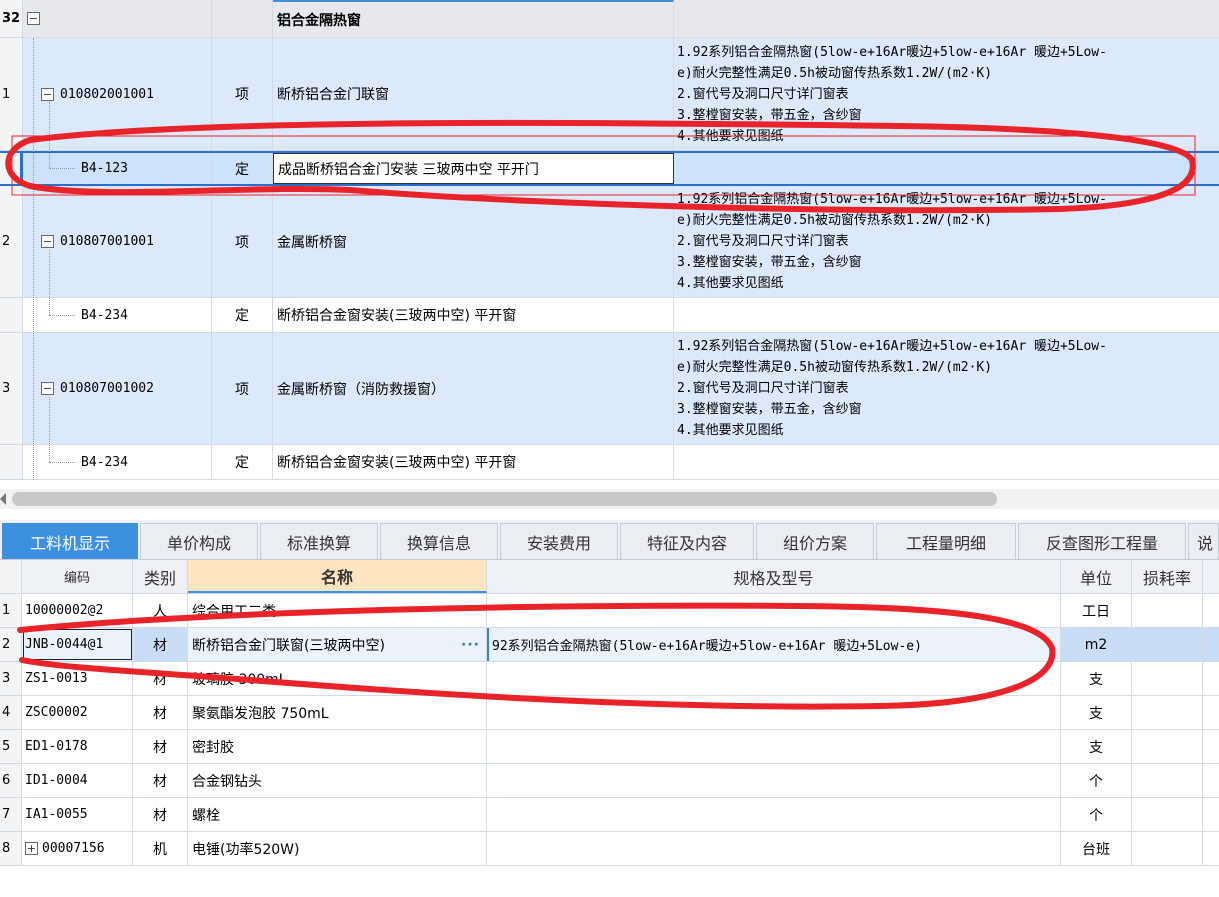 The height and width of the screenshot is (897, 1219). I want to click on grid-header: 编码 类别 名称 规格及型号 单位 损耗率, so click(609, 577).